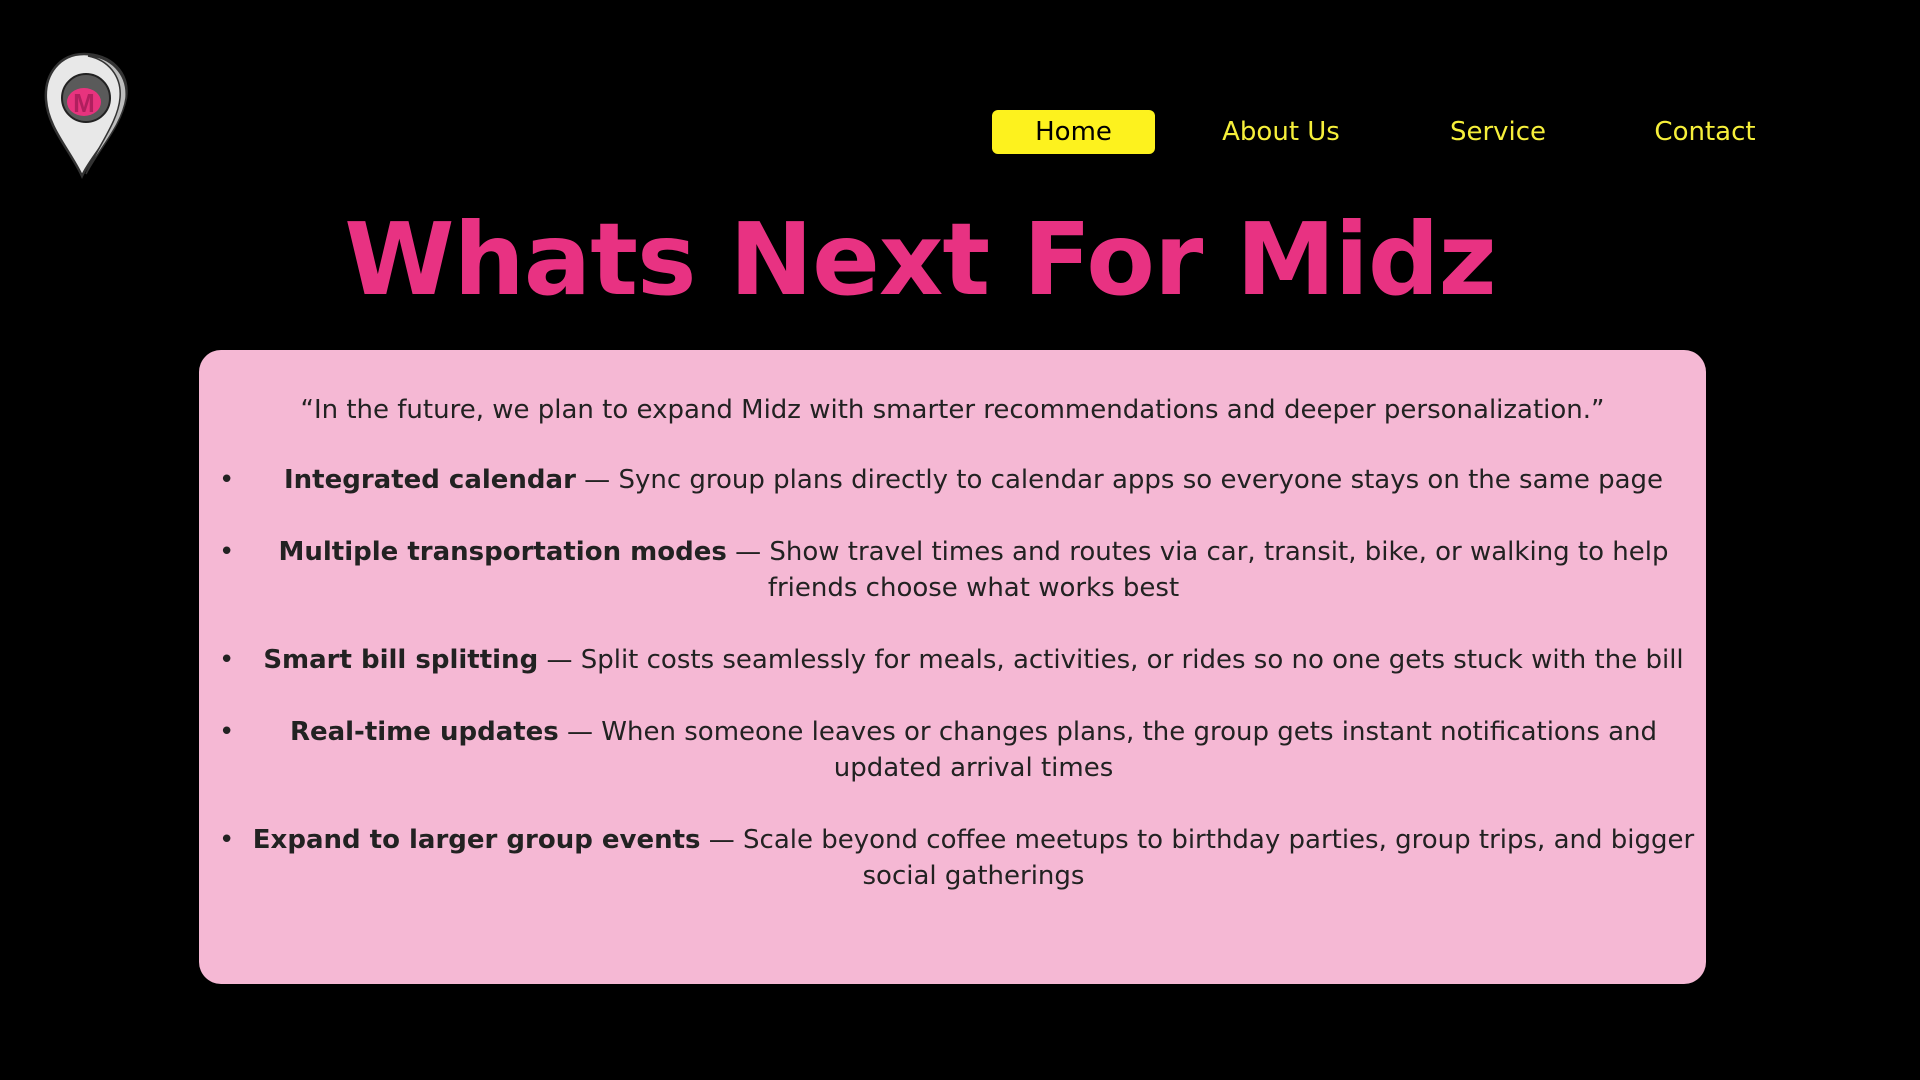 This screenshot has width=1920, height=1080. I want to click on nav-item-contact: Contact, so click(1705, 132).